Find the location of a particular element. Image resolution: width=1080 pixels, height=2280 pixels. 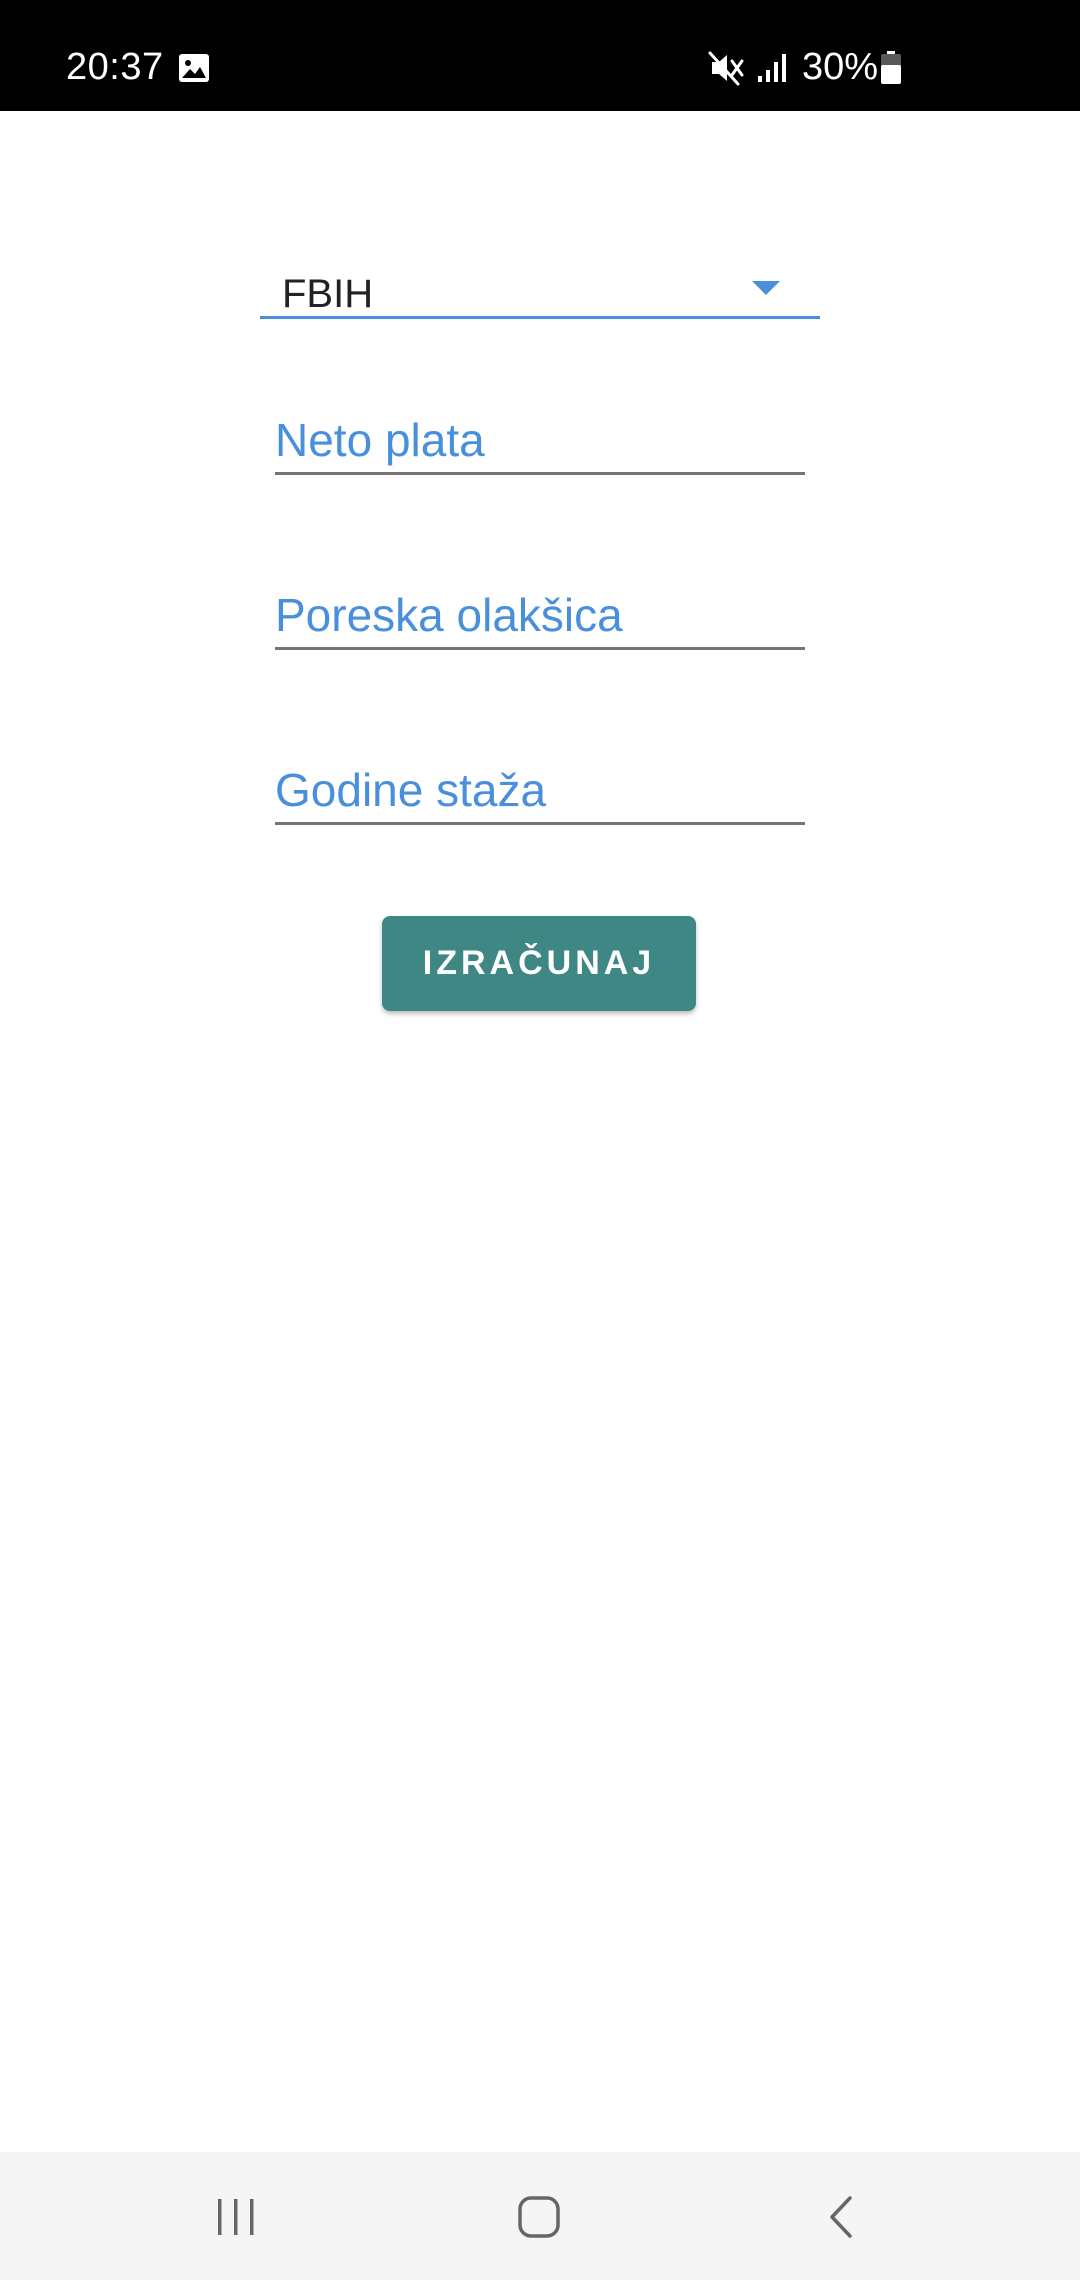

battery-percentage: 30% is located at coordinates (840, 67).